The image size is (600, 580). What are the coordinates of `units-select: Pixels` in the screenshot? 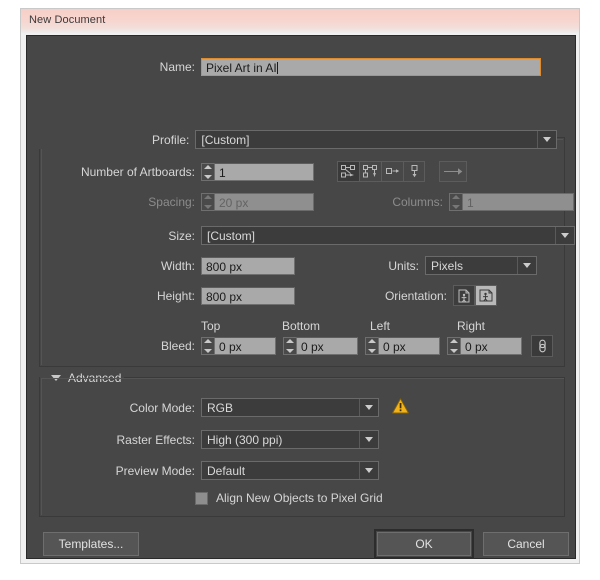 It's located at (481, 265).